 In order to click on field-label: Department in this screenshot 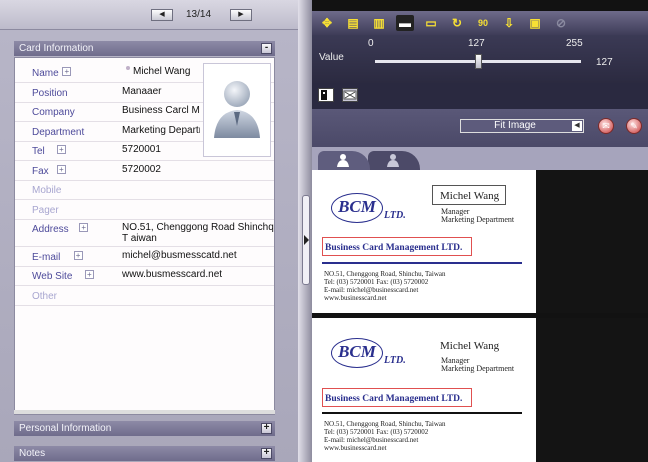, I will do `click(58, 132)`.